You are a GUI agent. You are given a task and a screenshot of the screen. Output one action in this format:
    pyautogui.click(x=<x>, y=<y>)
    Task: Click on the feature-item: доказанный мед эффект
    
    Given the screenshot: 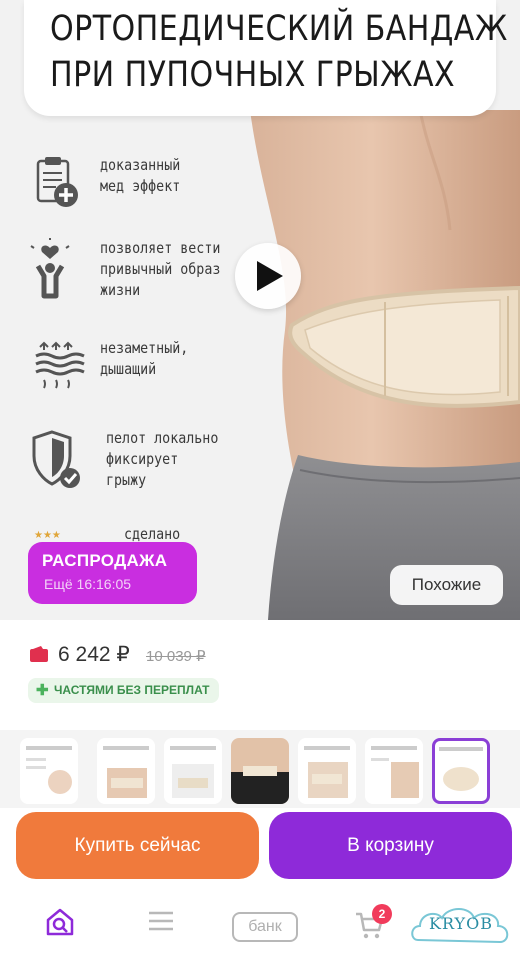 What is the action you would take?
    pyautogui.click(x=137, y=195)
    